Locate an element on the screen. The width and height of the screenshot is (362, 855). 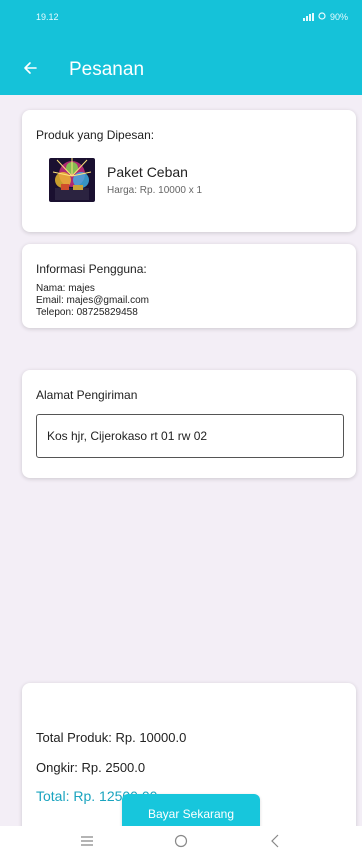
battery-percent: 90% is located at coordinates (338, 17).